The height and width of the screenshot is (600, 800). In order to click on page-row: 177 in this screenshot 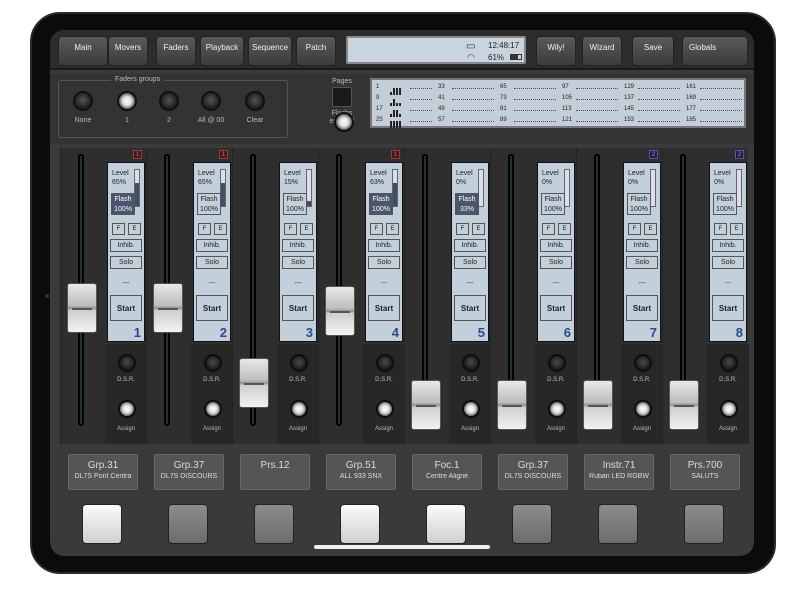, I will do `click(714, 109)`.